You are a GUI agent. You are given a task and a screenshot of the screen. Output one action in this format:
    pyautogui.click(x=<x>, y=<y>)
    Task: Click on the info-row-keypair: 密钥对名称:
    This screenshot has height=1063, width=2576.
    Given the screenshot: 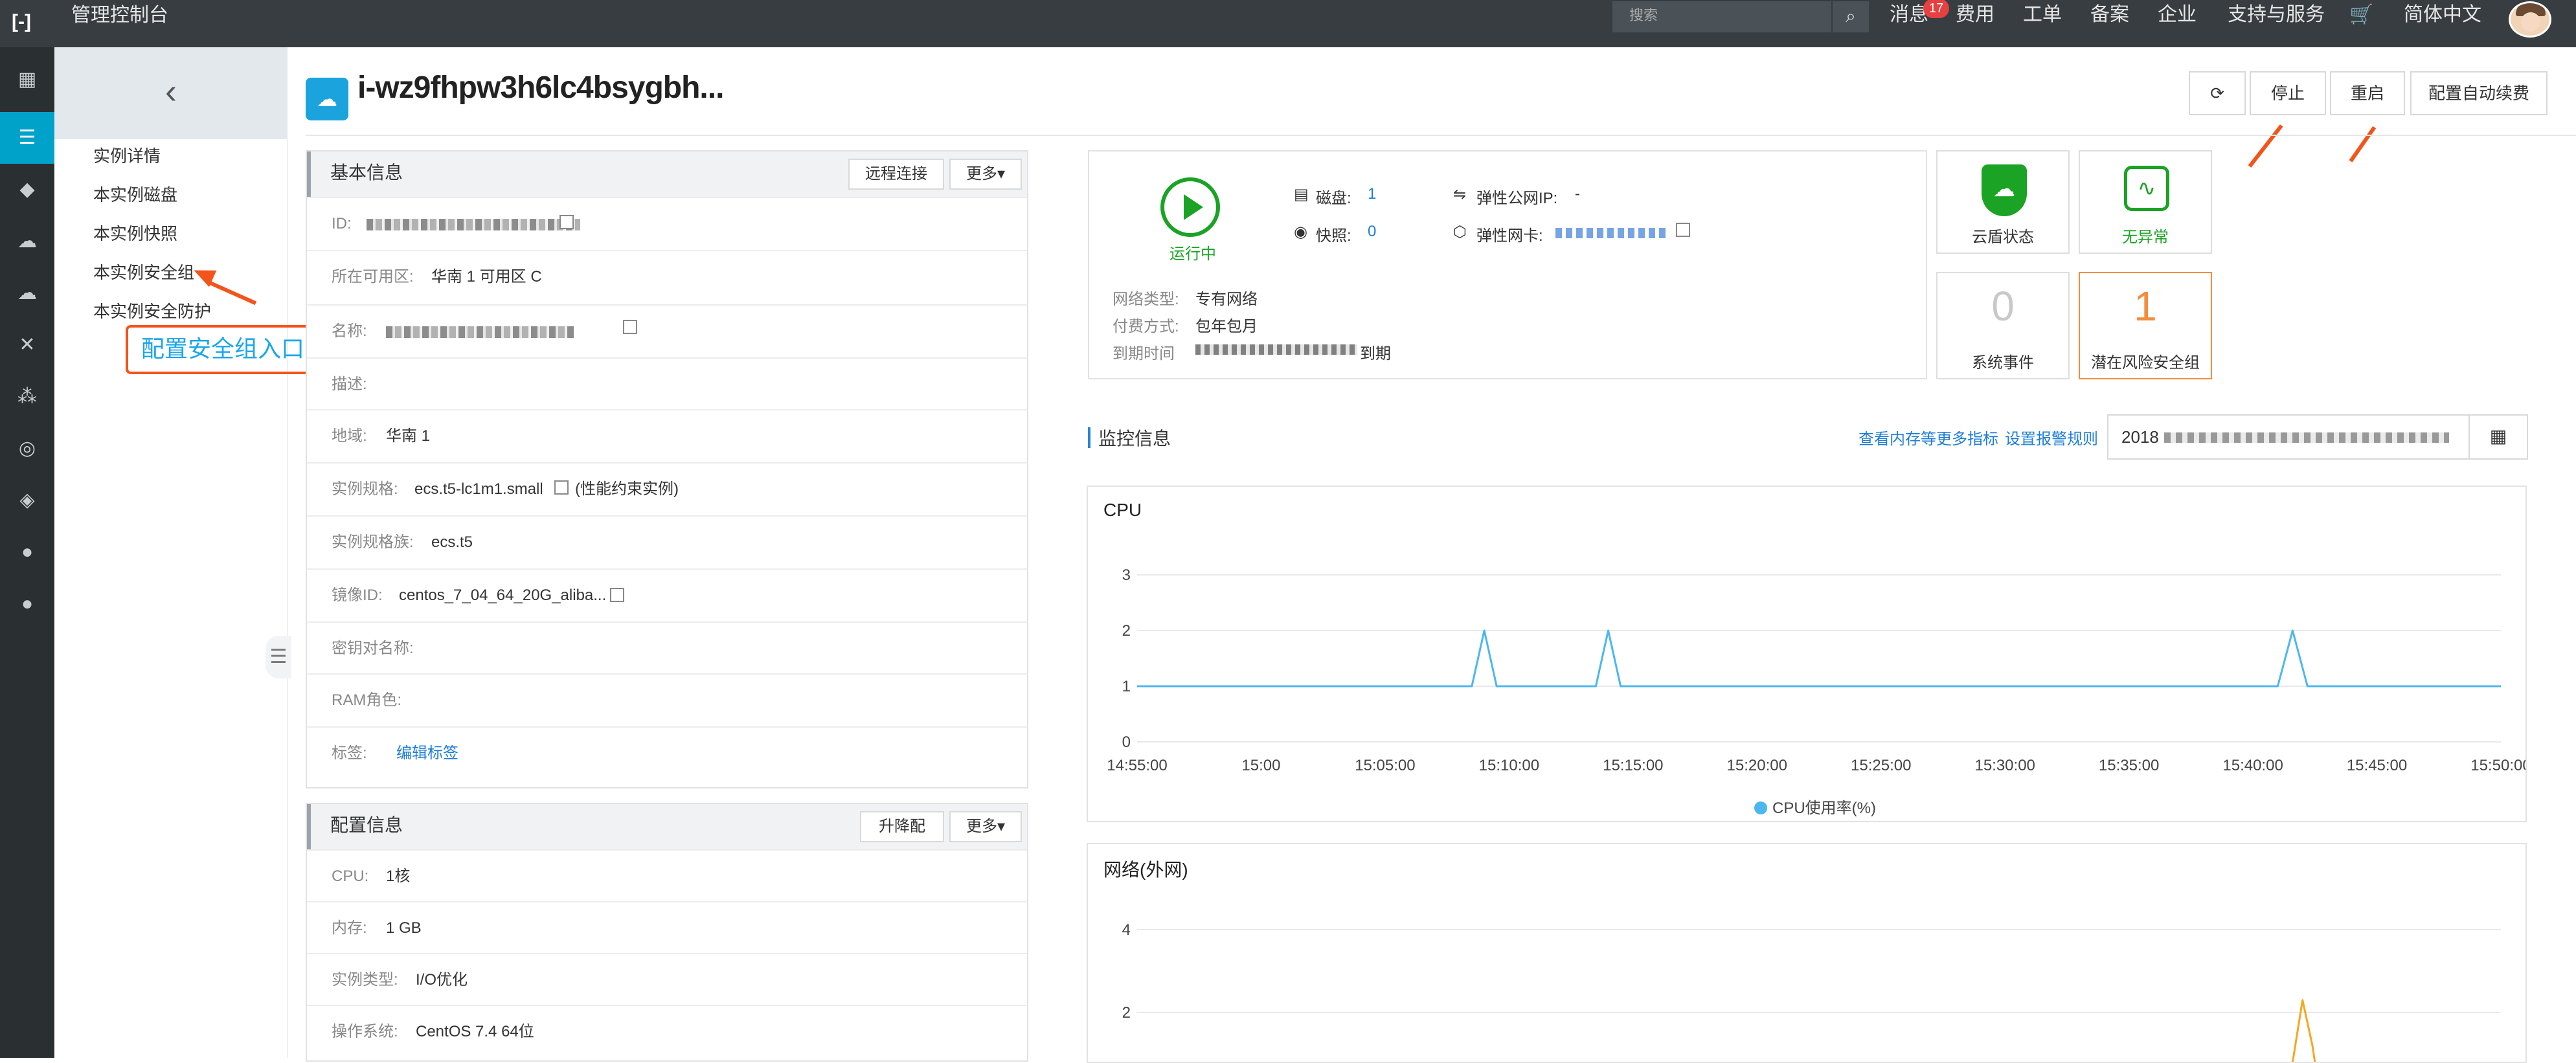 What is the action you would take?
    pyautogui.click(x=667, y=647)
    